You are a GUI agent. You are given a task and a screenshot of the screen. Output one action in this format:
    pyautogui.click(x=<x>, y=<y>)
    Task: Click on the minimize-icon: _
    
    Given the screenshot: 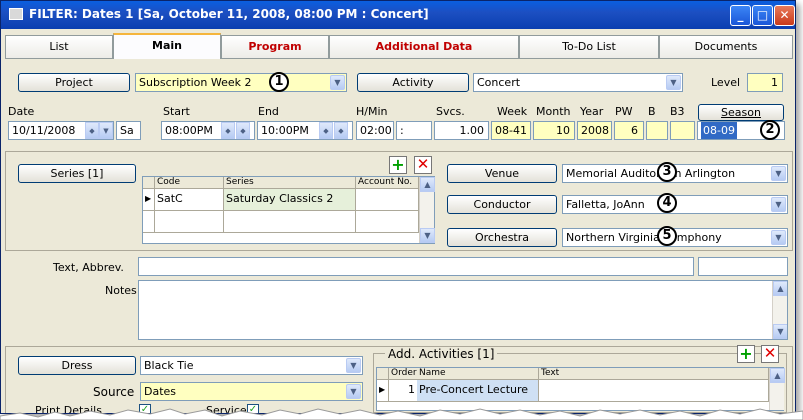 What is the action you would take?
    pyautogui.click(x=740, y=15)
    